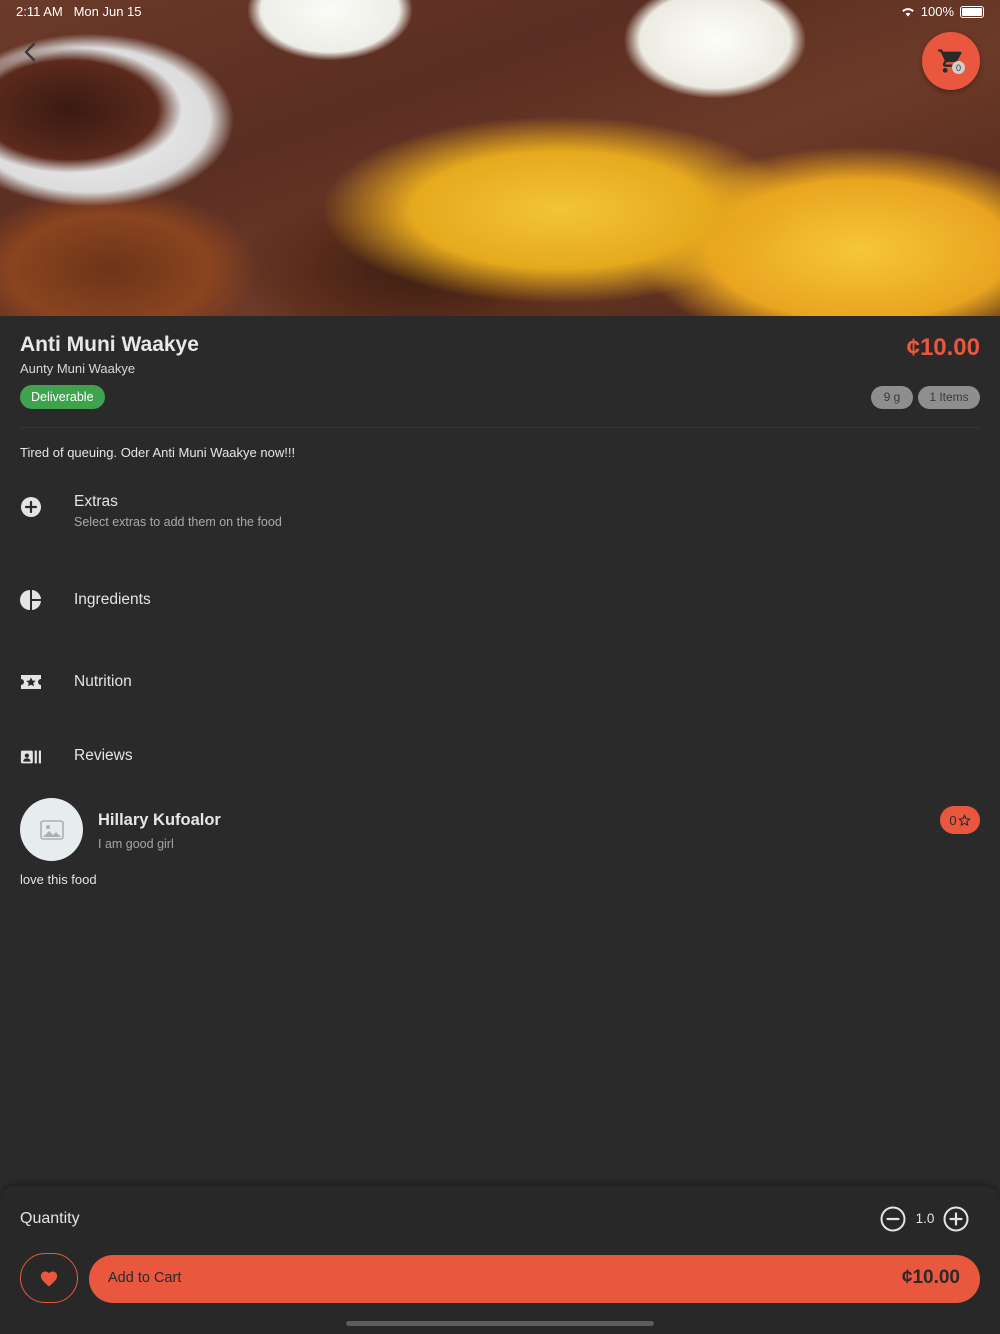 The width and height of the screenshot is (1000, 1334). What do you see at coordinates (31, 600) in the screenshot?
I see `pie-chart-icon` at bounding box center [31, 600].